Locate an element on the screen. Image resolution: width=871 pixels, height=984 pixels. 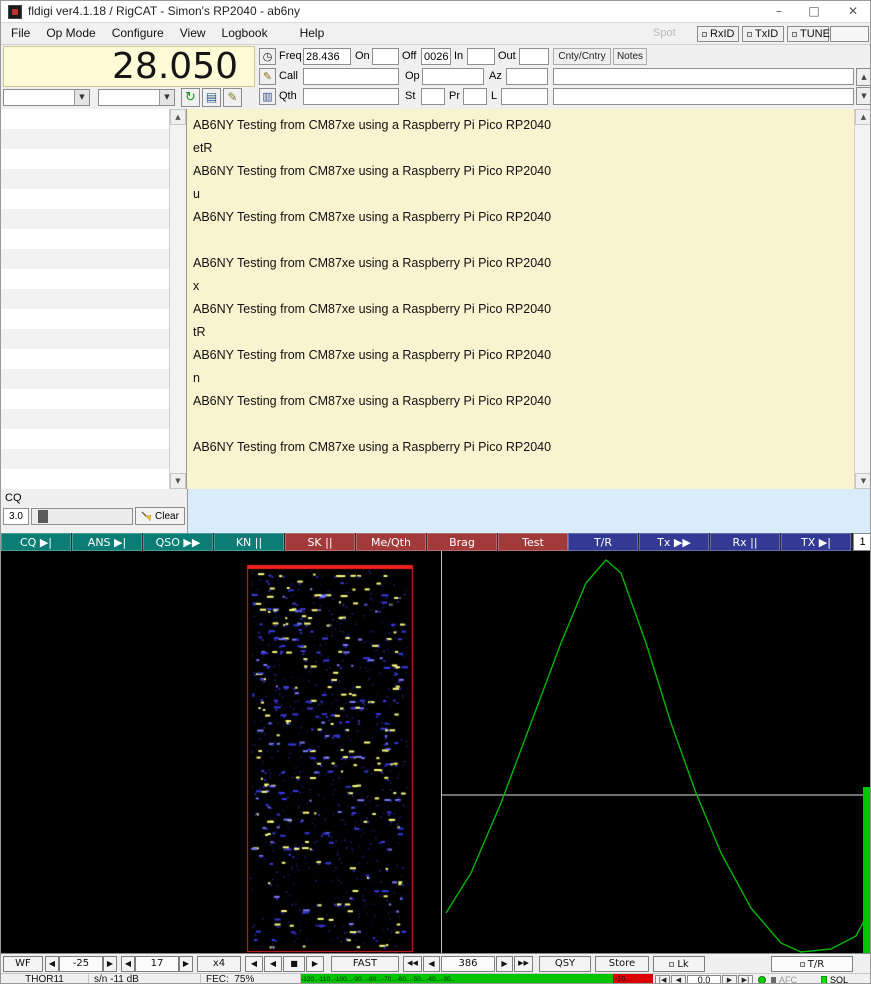
offset-right-button: ▶ is located at coordinates (729, 979).